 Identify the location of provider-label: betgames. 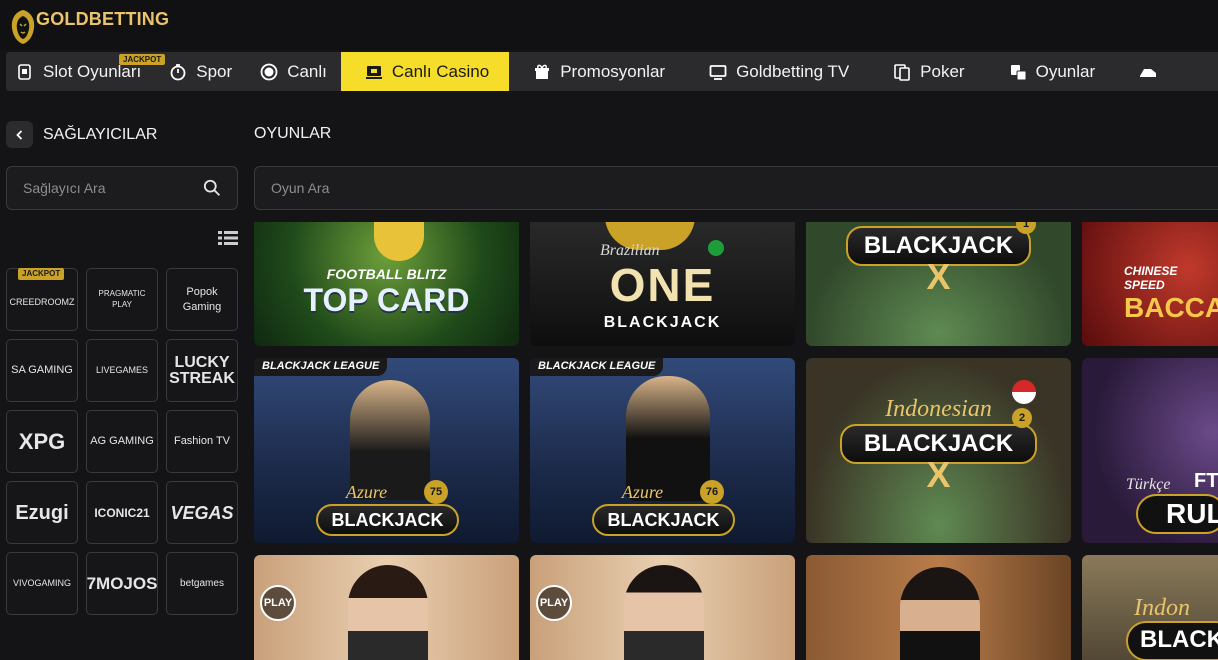
(202, 583).